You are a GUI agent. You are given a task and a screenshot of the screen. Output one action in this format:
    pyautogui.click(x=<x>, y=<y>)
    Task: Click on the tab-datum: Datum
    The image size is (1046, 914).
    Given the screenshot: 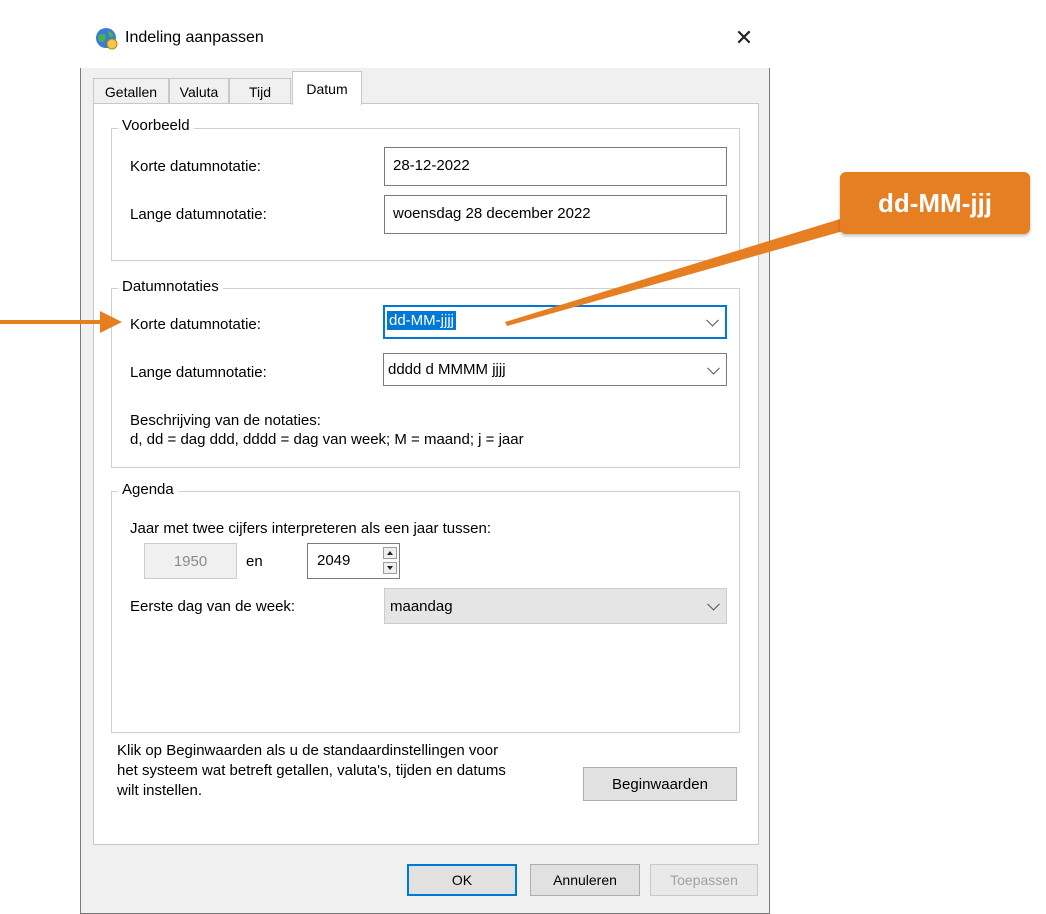 What is the action you would take?
    pyautogui.click(x=327, y=88)
    